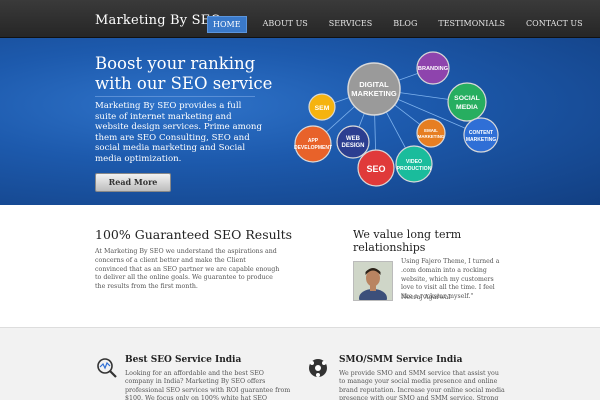 This screenshot has width=600, height=400. I want to click on service-title-smo: SMO/SMM Service India, so click(400, 360).